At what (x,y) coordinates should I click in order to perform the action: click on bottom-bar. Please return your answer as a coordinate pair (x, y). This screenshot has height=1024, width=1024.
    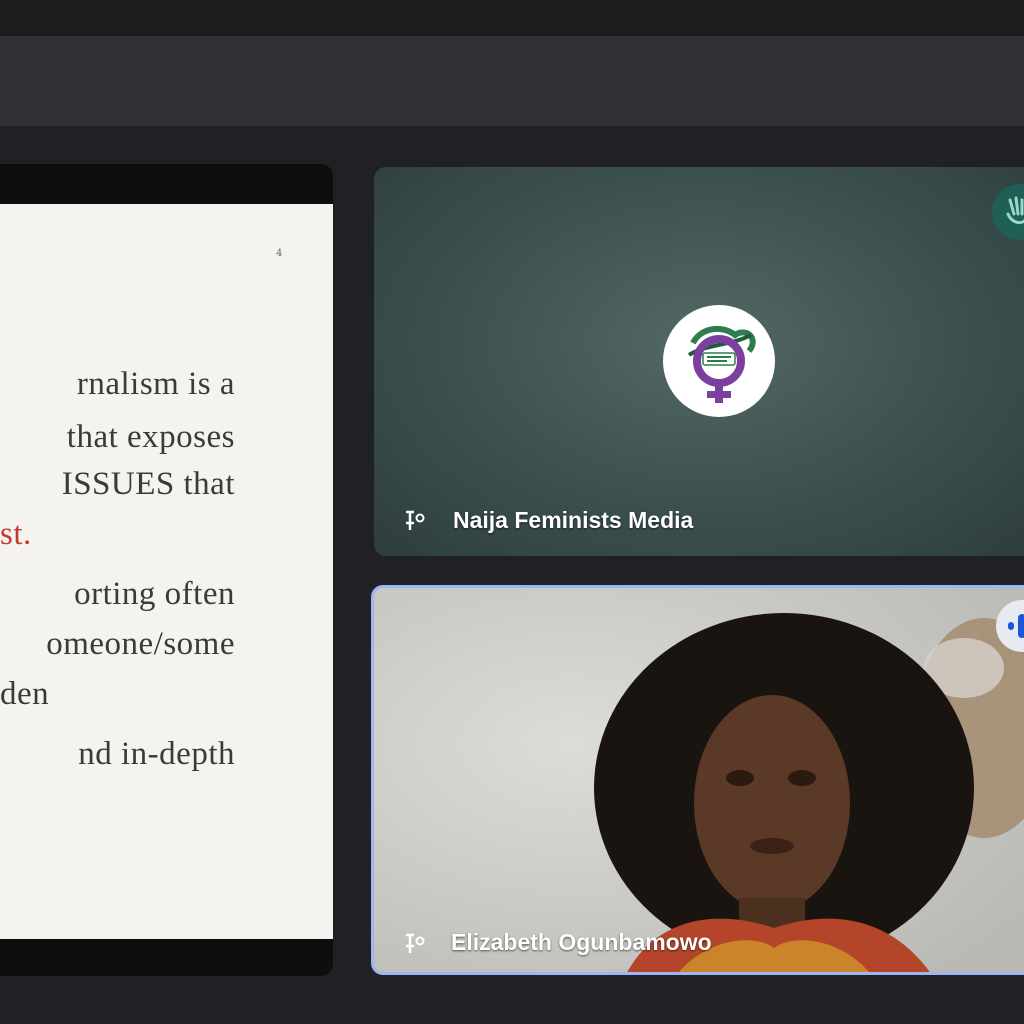
    Looking at the image, I should click on (512, 1007).